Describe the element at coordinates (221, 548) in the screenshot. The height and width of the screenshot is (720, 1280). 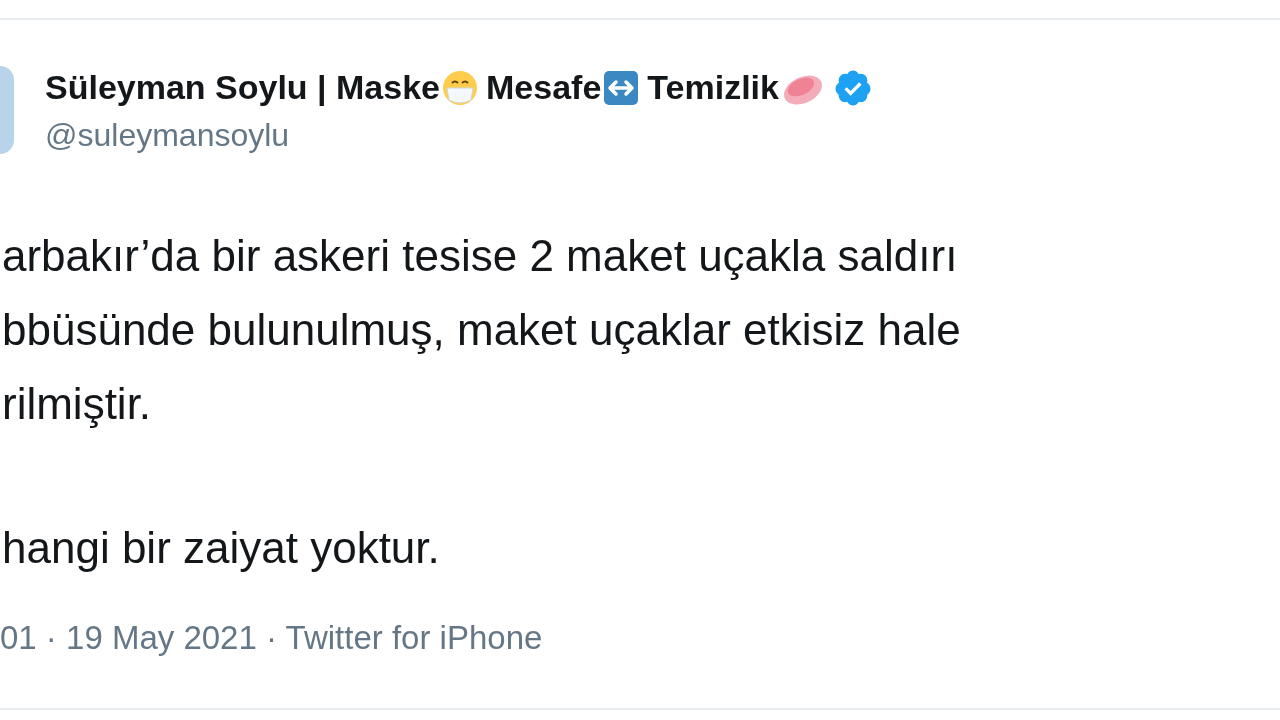
I see `tweet-text: hangi bir zaiyat yoktur.` at that location.